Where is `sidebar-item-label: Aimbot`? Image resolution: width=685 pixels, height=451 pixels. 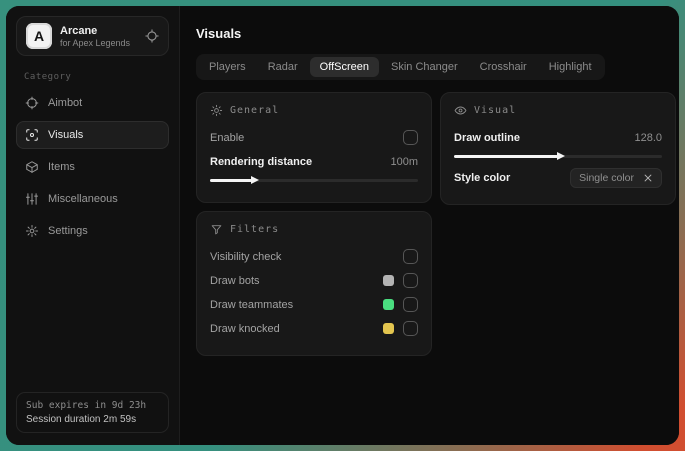 sidebar-item-label: Aimbot is located at coordinates (65, 103).